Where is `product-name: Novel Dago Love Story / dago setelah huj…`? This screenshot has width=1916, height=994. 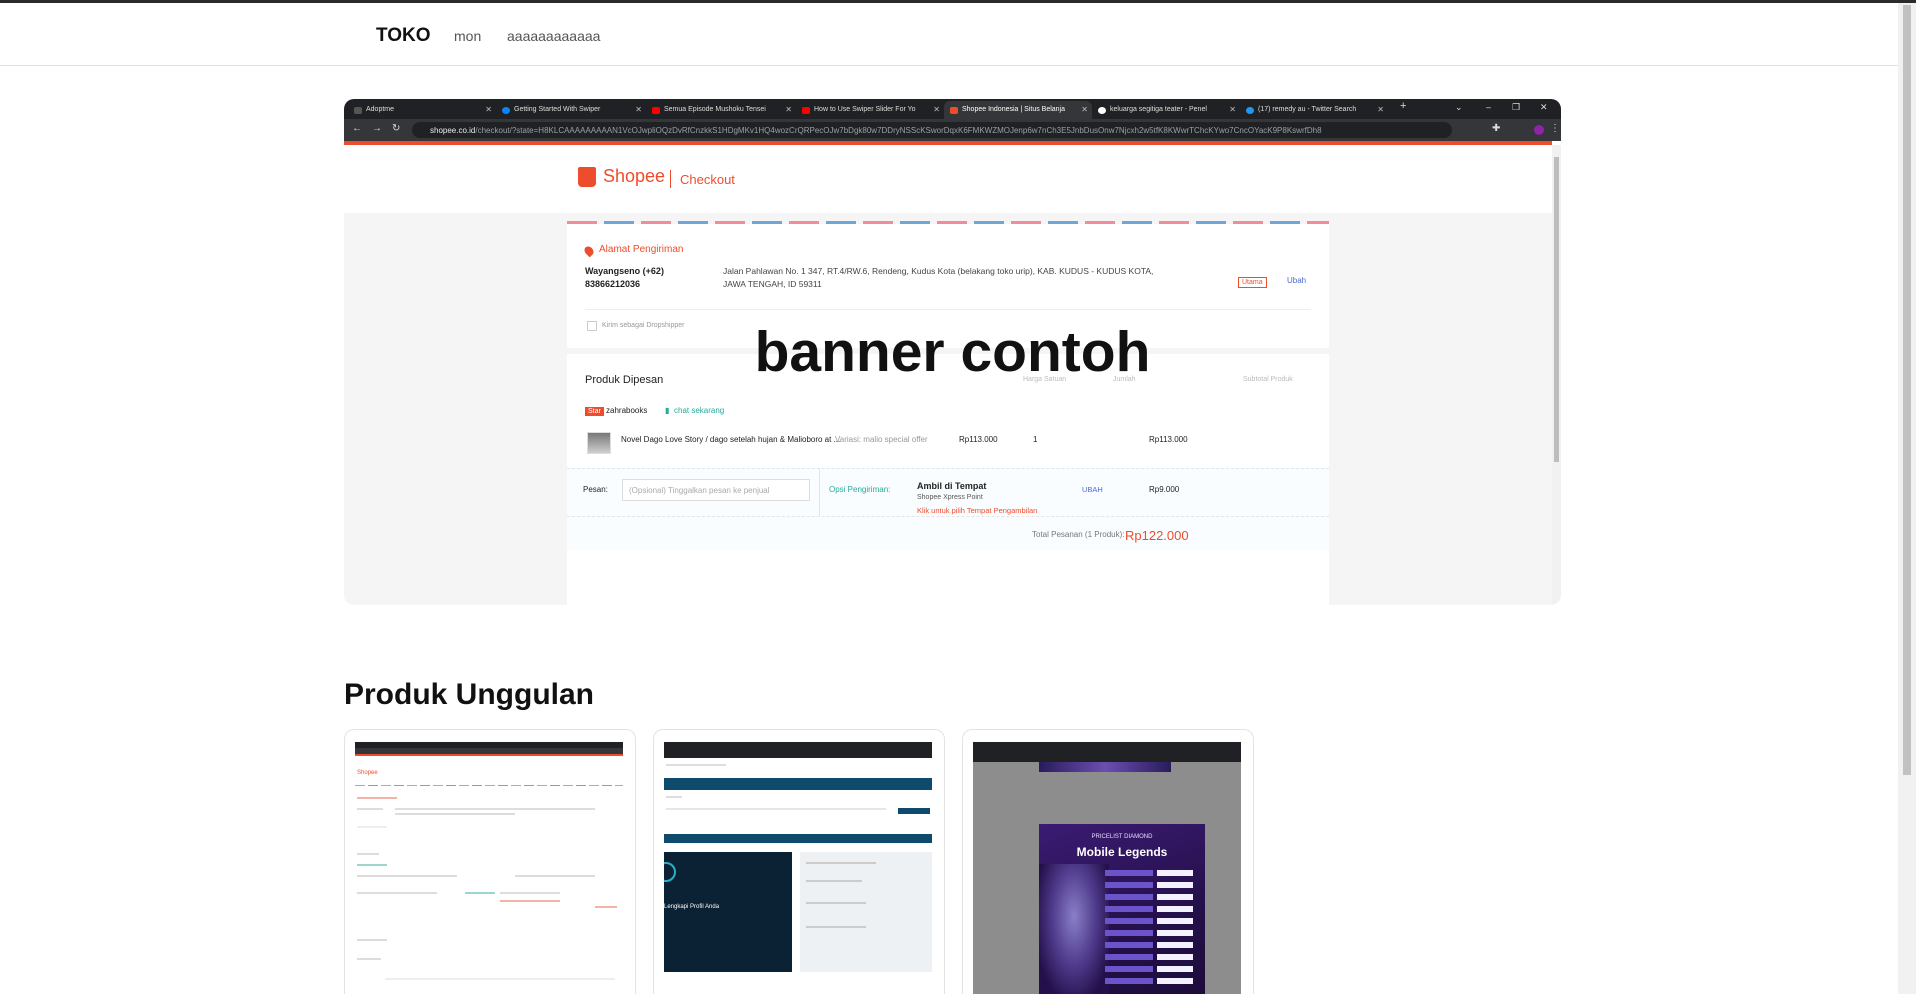
product-name: Novel Dago Love Story / dago setelah huj… is located at coordinates (731, 439).